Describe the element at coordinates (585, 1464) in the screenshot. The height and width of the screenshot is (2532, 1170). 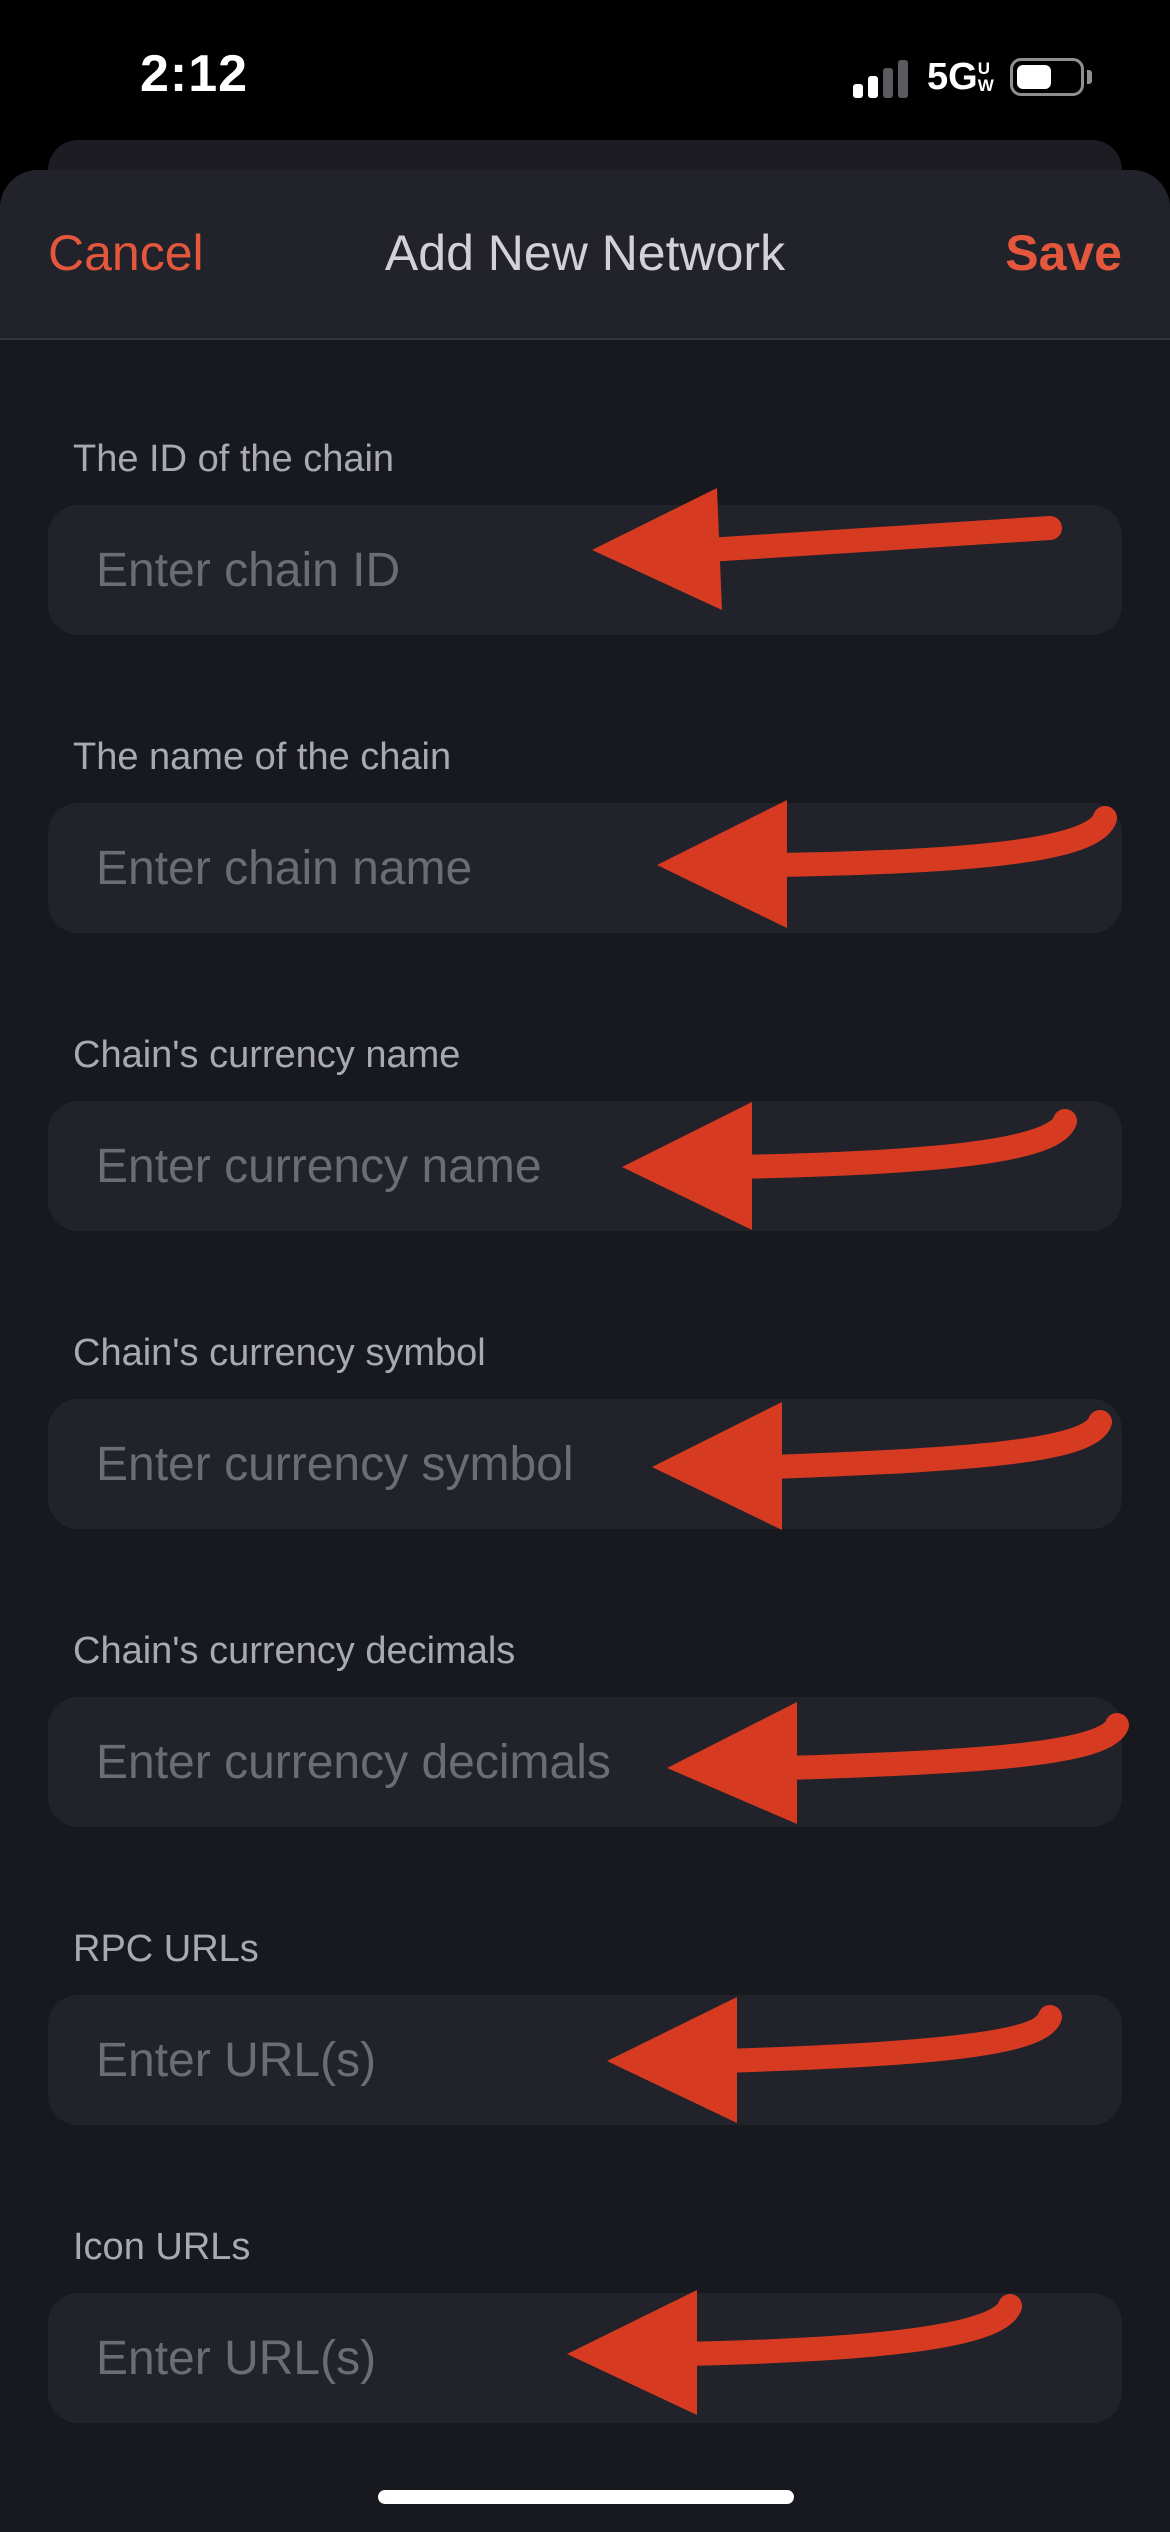
I see `currency-symbol-input` at that location.